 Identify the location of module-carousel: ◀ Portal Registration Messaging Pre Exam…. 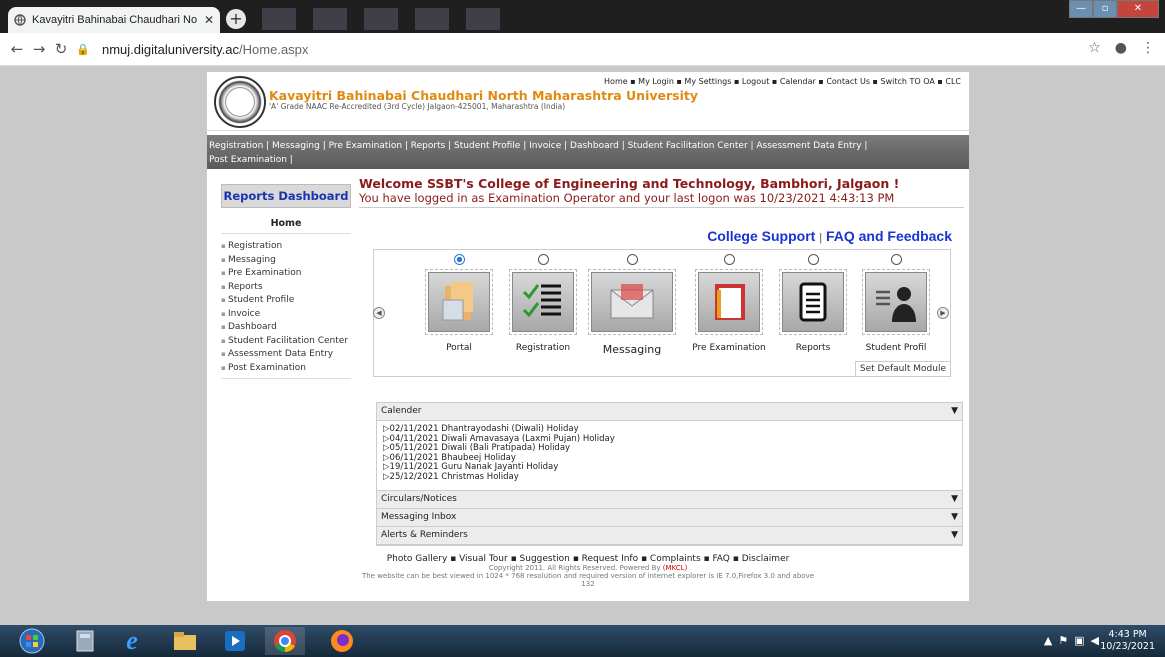
(662, 313).